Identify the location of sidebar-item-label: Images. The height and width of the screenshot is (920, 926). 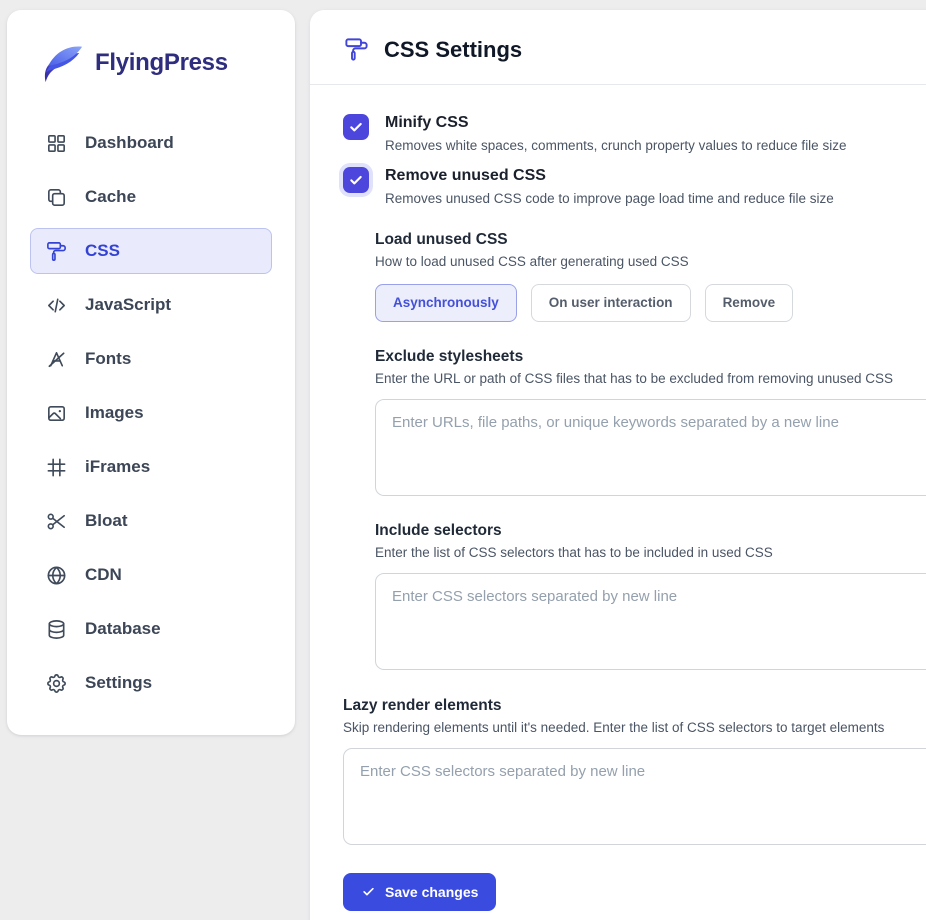
(114, 412).